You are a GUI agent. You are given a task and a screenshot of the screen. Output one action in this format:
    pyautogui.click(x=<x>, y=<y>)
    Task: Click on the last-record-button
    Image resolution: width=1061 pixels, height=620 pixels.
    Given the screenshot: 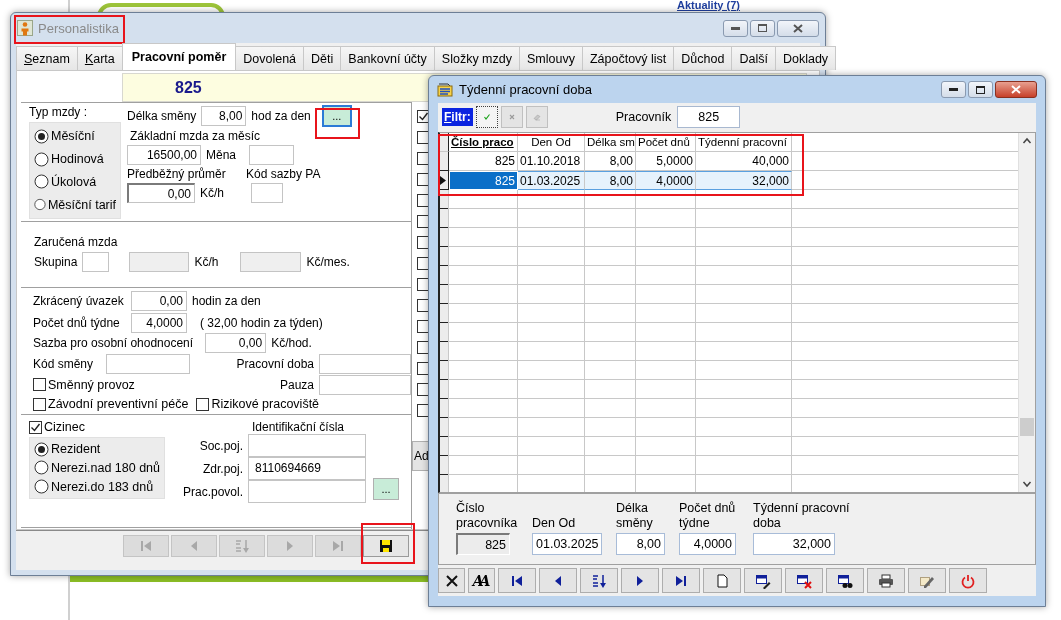 What is the action you would take?
    pyautogui.click(x=681, y=580)
    